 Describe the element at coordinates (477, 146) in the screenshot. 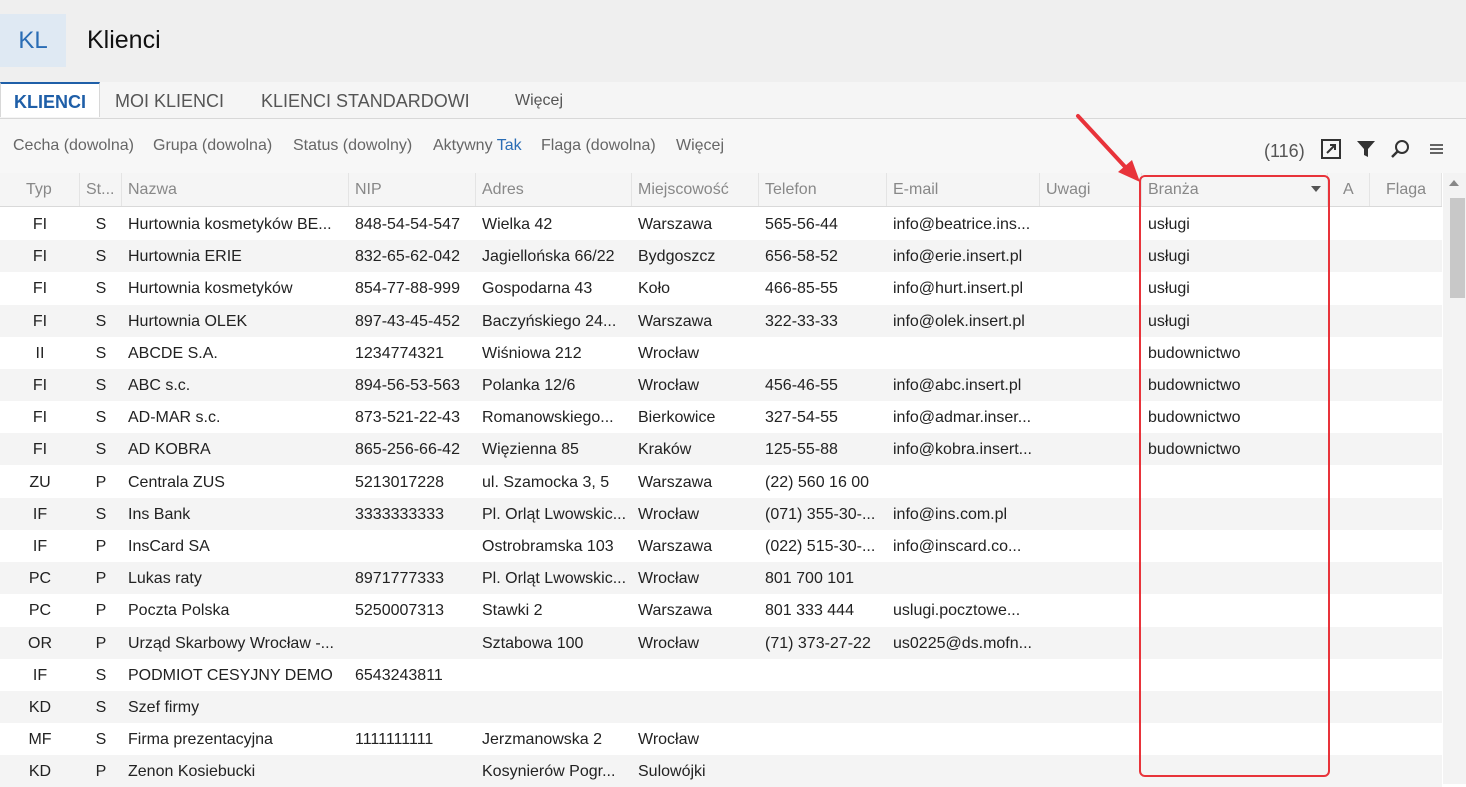

I see `filter-aktywny: Aktywny Tak` at that location.